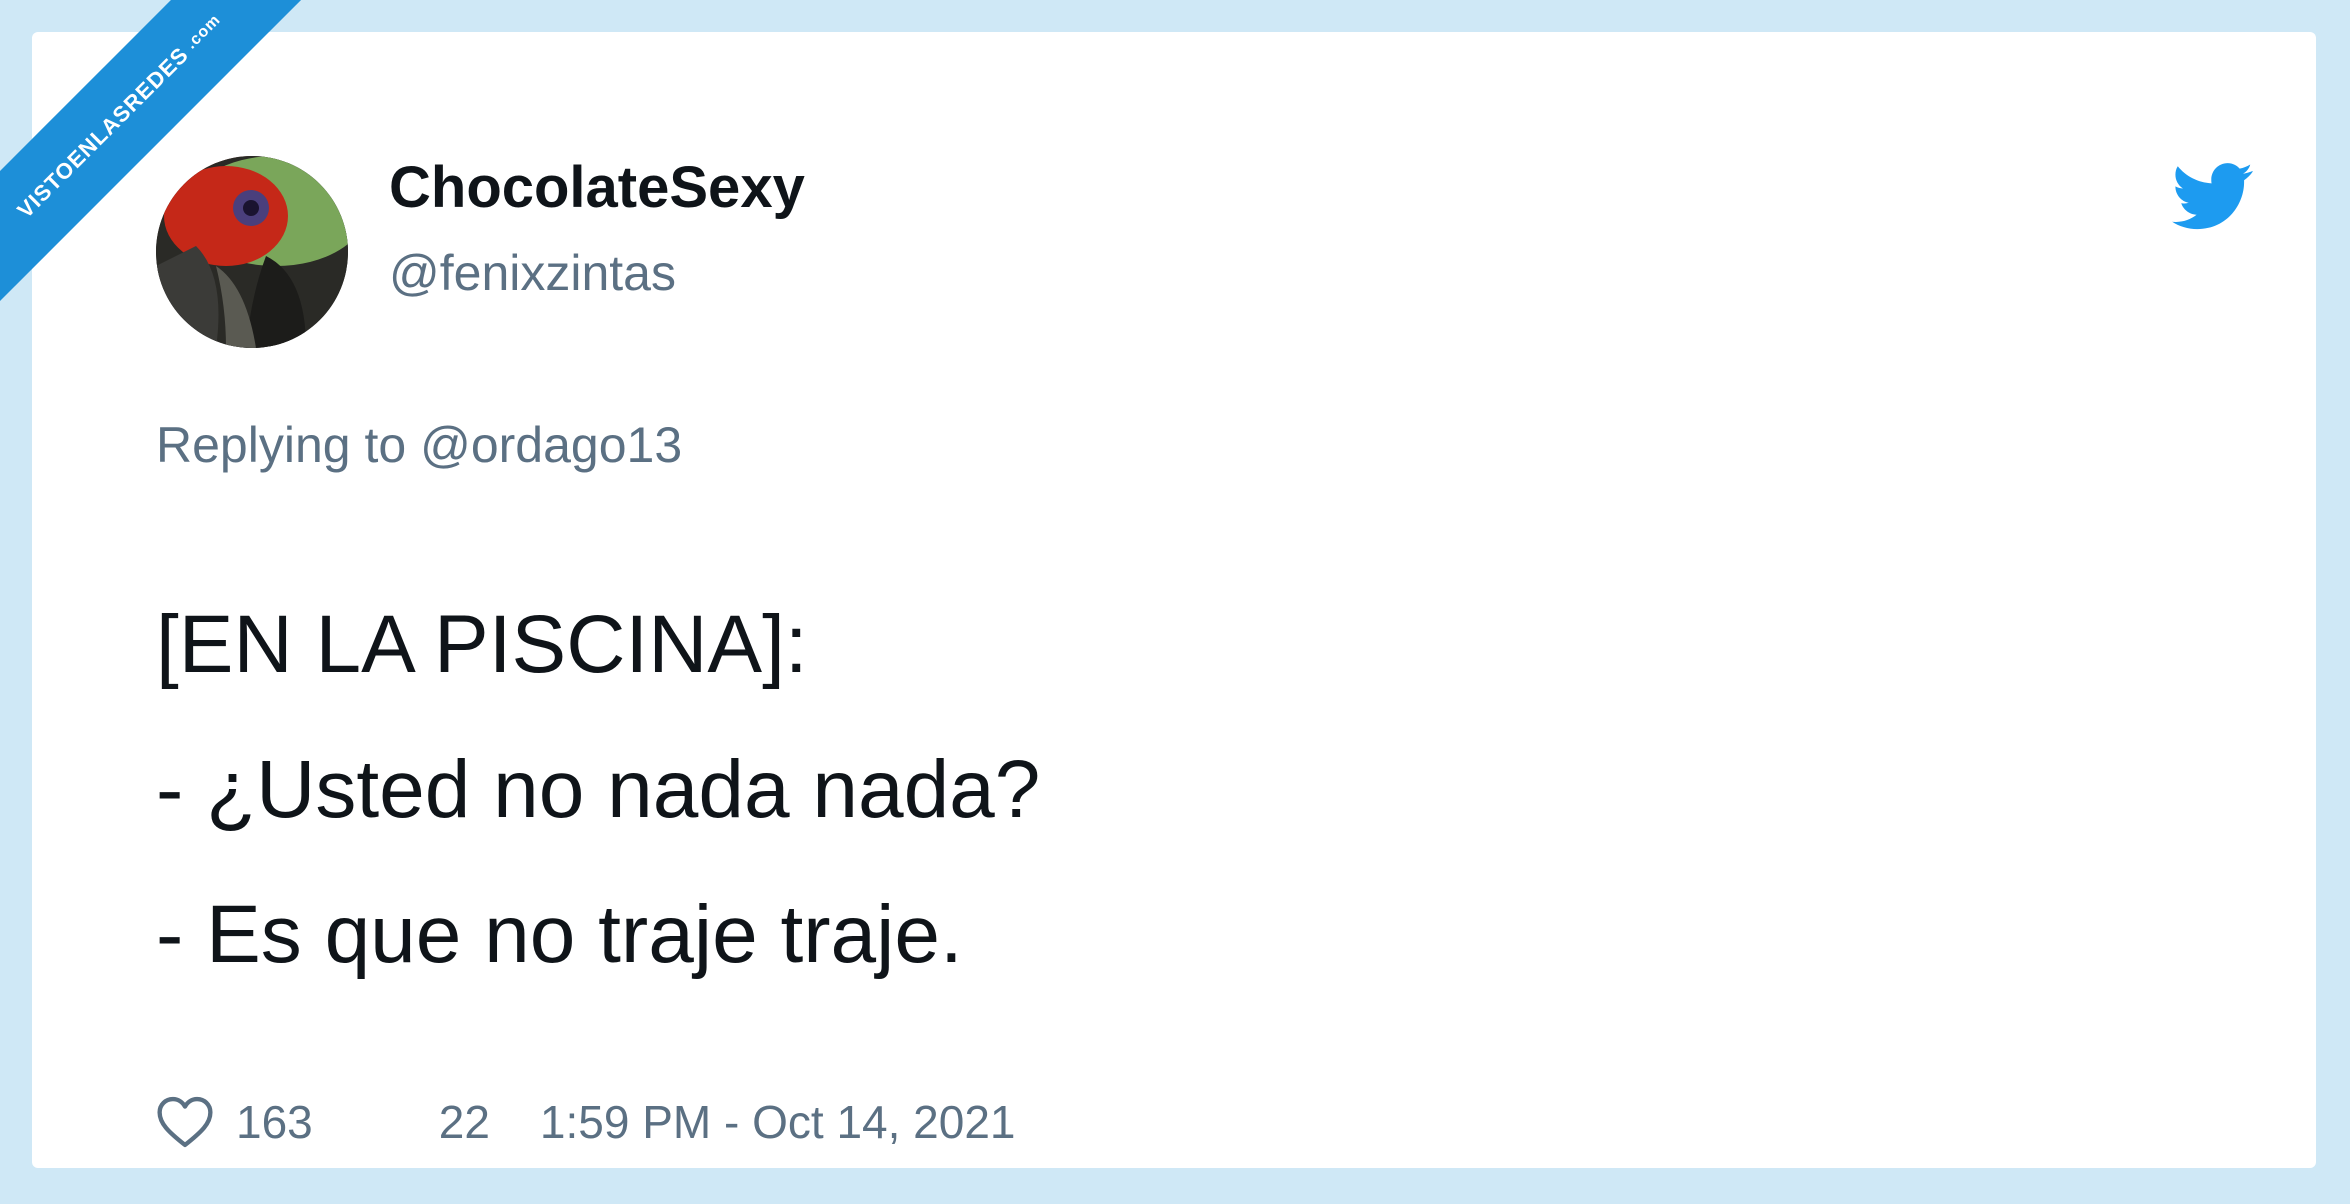  Describe the element at coordinates (559, 934) in the screenshot. I see `tweet-text-line: - Es que no traje traje.` at that location.